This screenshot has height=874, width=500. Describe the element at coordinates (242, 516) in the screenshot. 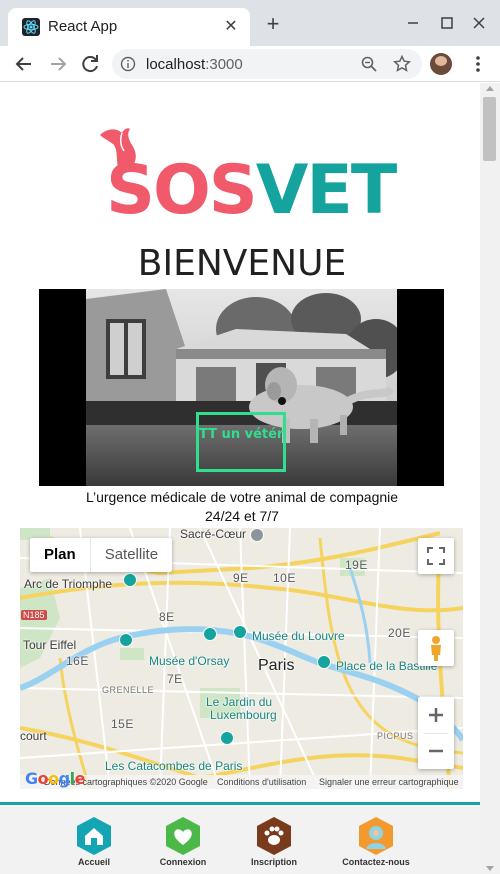

I see `tagline-line2: 24/24 et 7/7` at that location.